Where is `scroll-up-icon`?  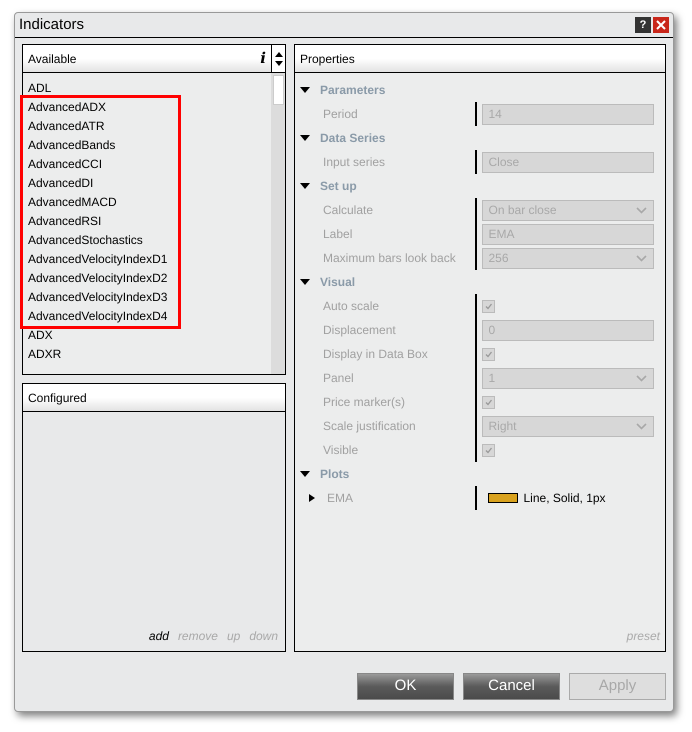 scroll-up-icon is located at coordinates (278, 54).